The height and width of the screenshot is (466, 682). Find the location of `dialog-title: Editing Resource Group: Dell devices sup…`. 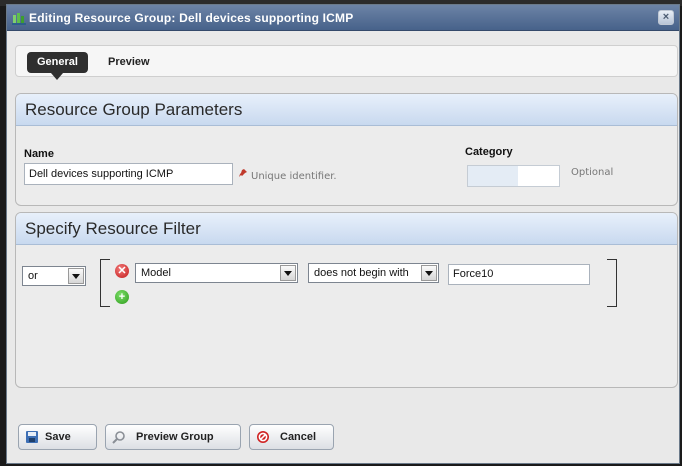

dialog-title: Editing Resource Group: Dell devices sup… is located at coordinates (191, 18).